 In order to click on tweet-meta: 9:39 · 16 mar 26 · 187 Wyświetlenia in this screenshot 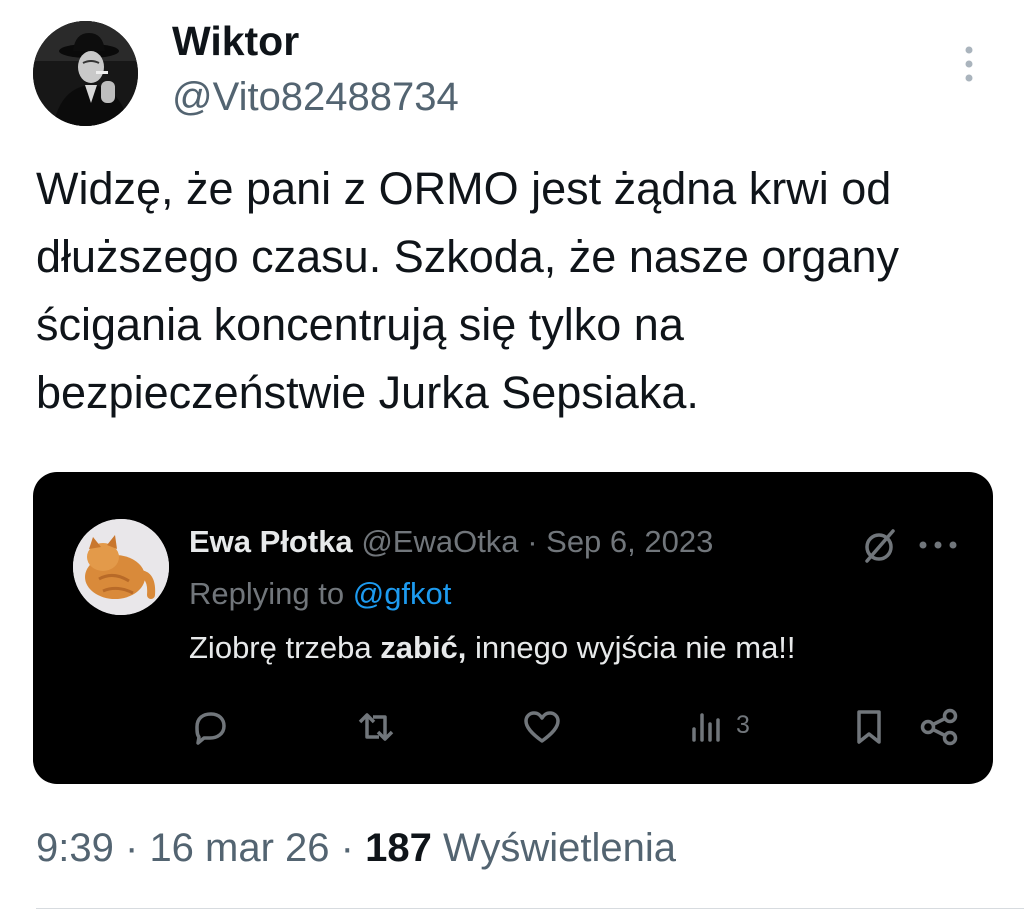, I will do `click(356, 848)`.